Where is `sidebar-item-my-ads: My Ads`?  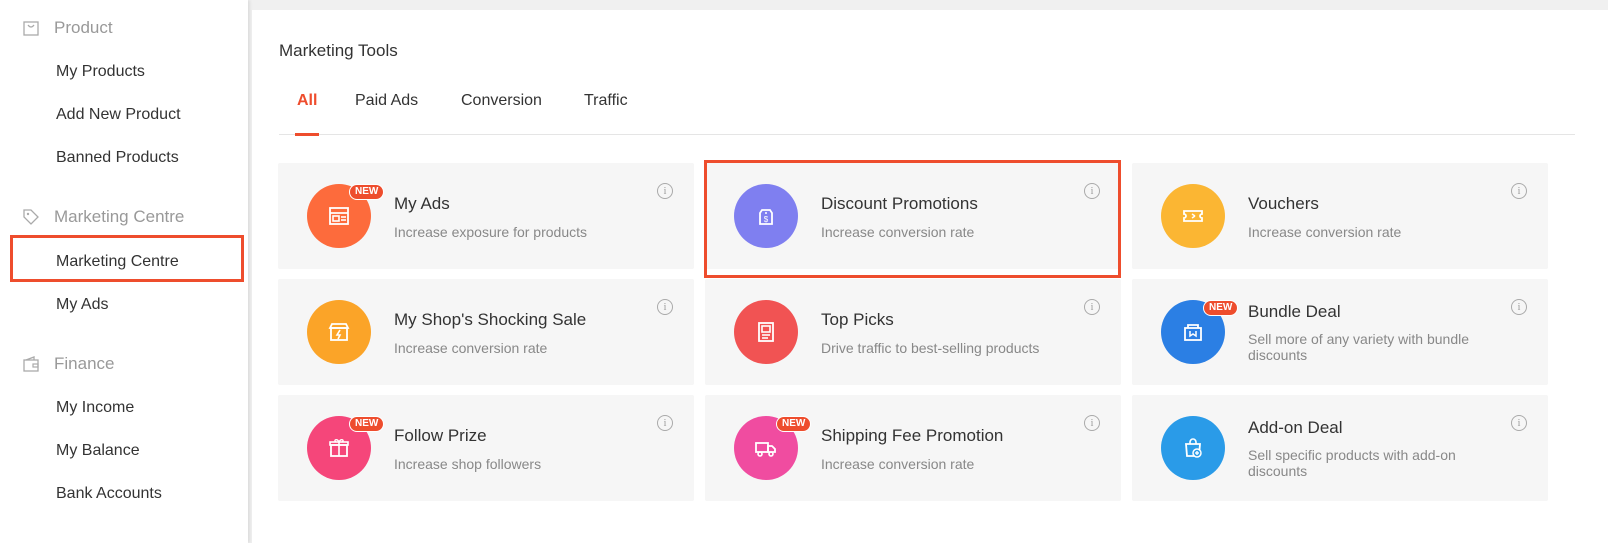
sidebar-item-my-ads: My Ads is located at coordinates (82, 305).